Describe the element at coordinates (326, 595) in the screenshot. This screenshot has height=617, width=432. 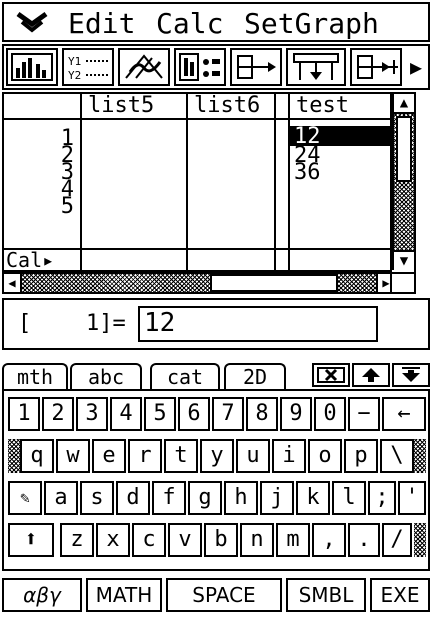
I see `smbl-key: SMBL` at that location.